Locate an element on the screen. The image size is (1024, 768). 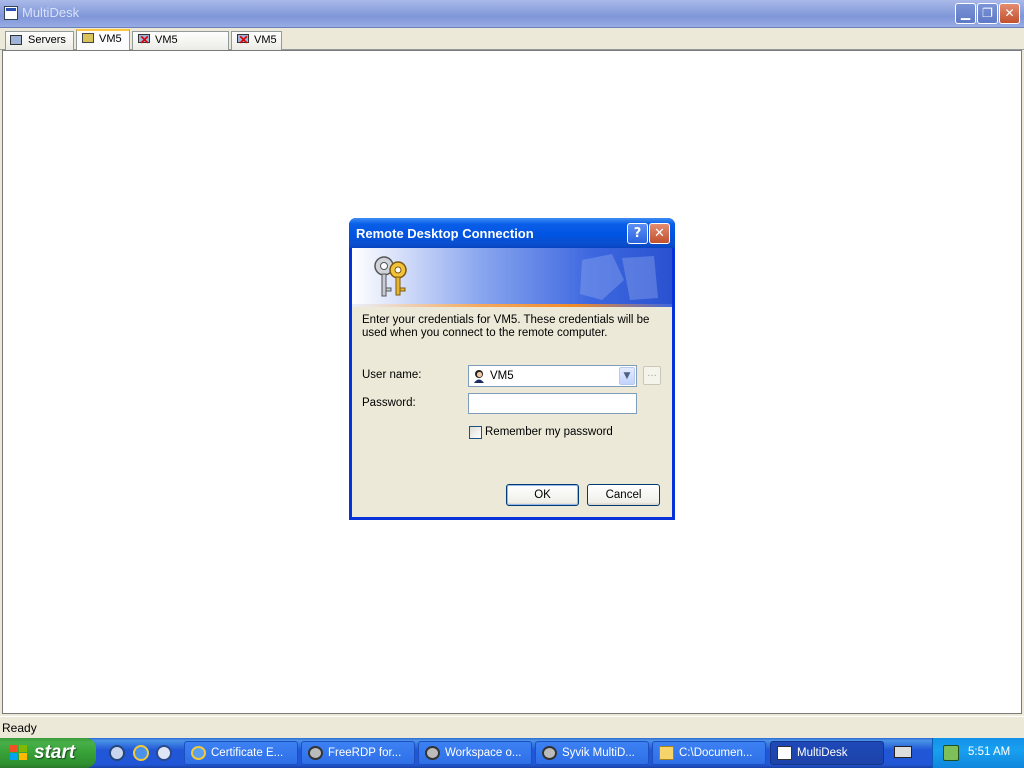
password-label: Password: is located at coordinates (389, 403).